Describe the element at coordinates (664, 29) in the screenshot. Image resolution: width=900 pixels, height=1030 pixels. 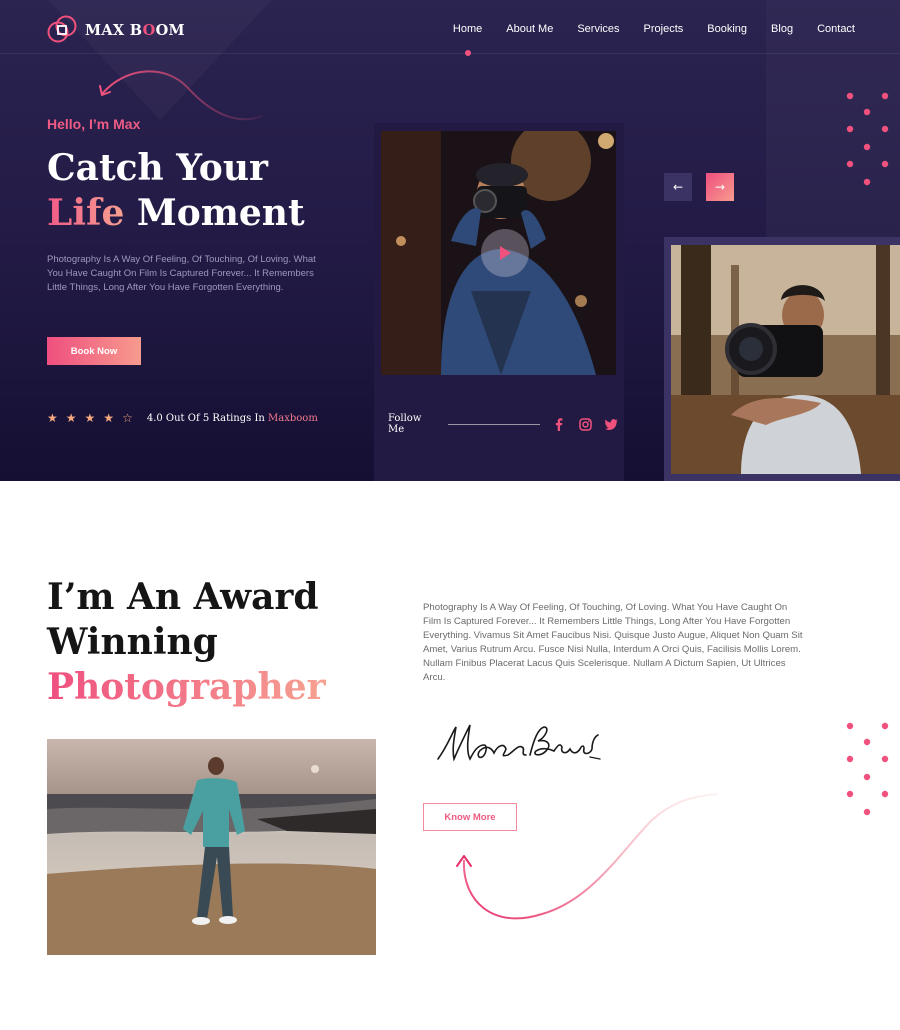
I see `nav-projects: Projects` at that location.